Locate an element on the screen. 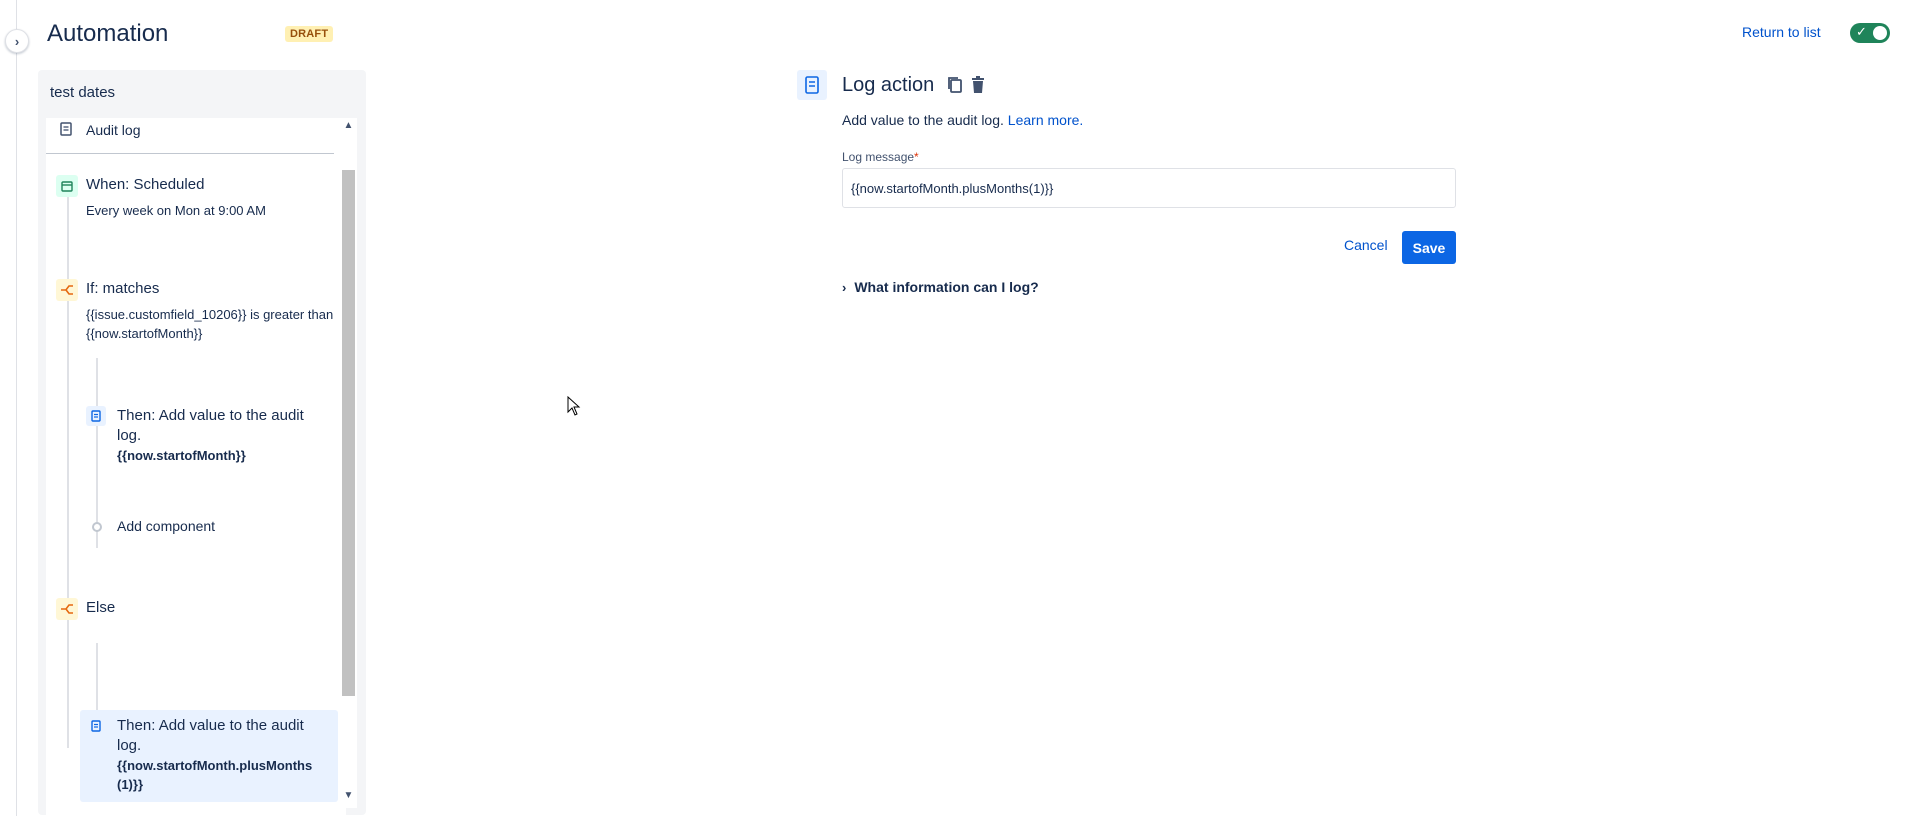 The height and width of the screenshot is (816, 1910). log-message-label-text: Log message is located at coordinates (878, 157).